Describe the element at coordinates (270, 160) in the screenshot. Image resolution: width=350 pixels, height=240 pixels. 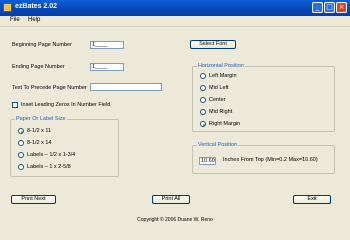
I see `vertical-position-caption: Inches From Top (Min=0.2 Max=10.60)` at that location.